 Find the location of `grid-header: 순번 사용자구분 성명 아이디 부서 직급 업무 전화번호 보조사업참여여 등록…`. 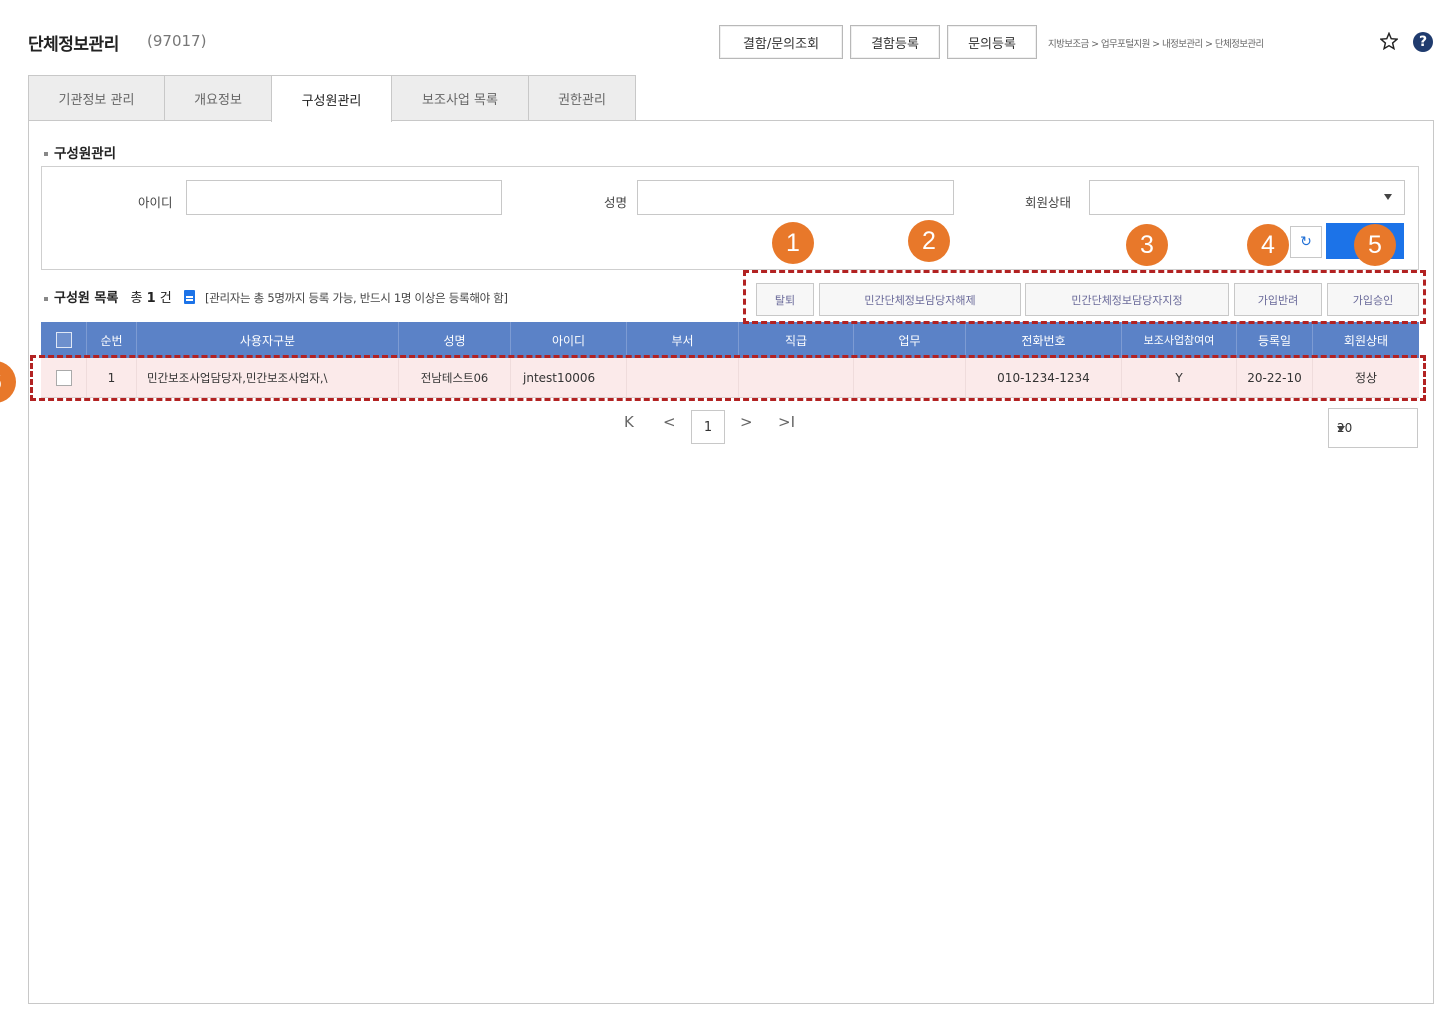

grid-header: 순번 사용자구분 성명 아이디 부서 직급 업무 전화번호 보조사업참여여 등록… is located at coordinates (730, 340).